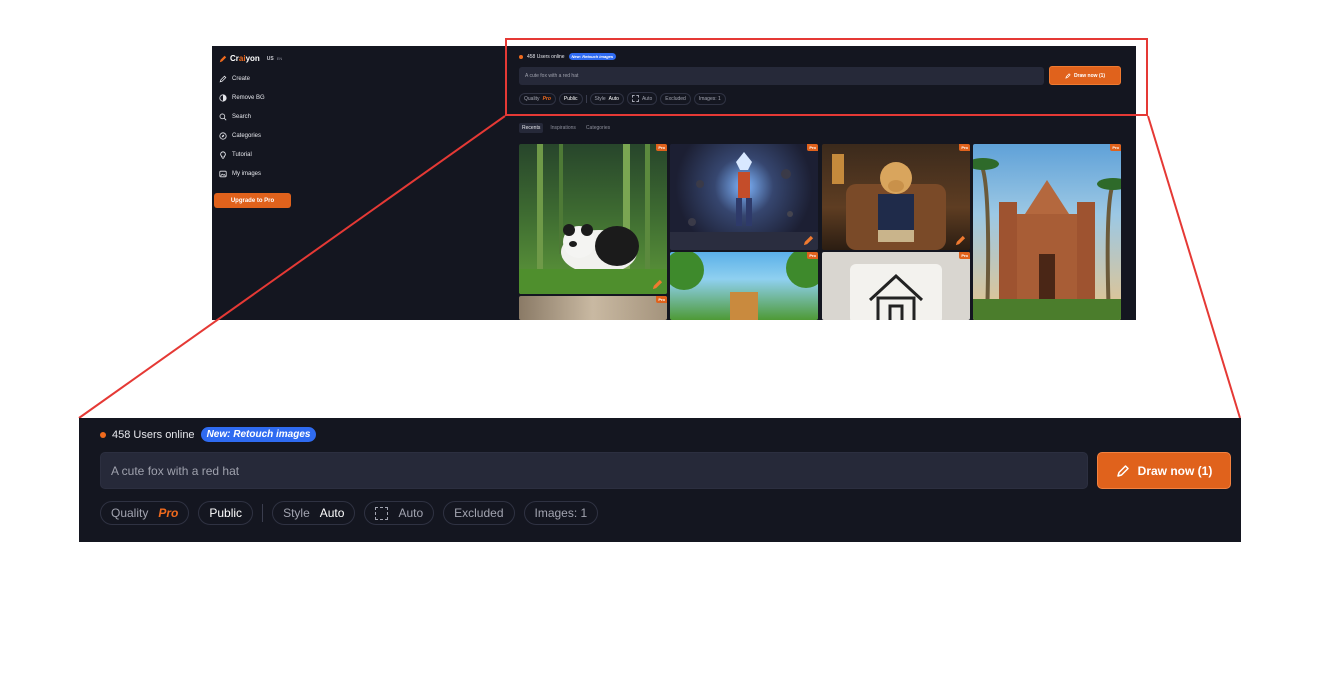 The height and width of the screenshot is (692, 1320). I want to click on brand-logo: Craiyon US EN, so click(250, 58).